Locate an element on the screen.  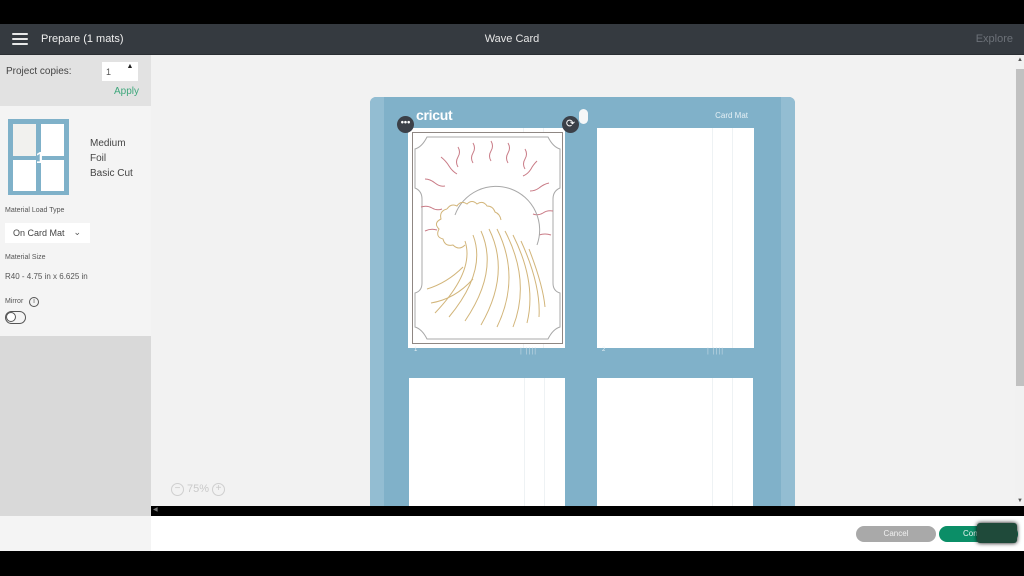
slot-number-2: 2 is located at coordinates (604, 350).